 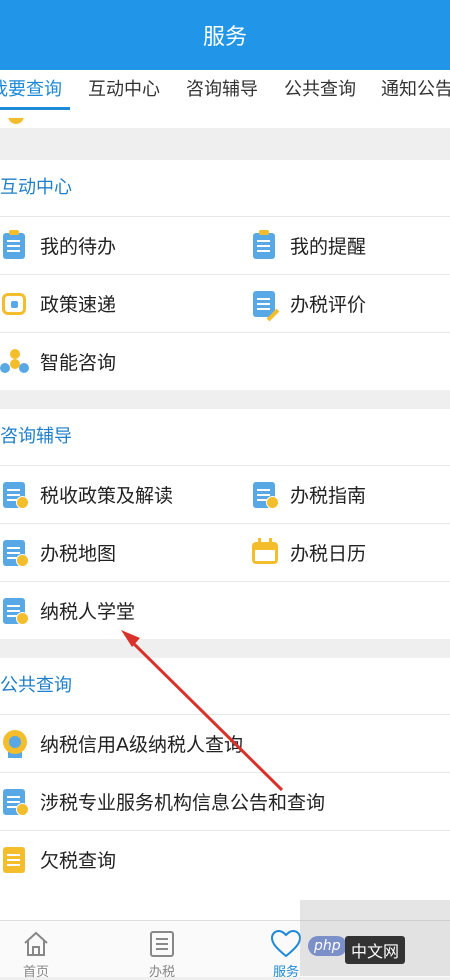 What do you see at coordinates (88, 612) in the screenshot?
I see `item-label: 纳税人学堂` at bounding box center [88, 612].